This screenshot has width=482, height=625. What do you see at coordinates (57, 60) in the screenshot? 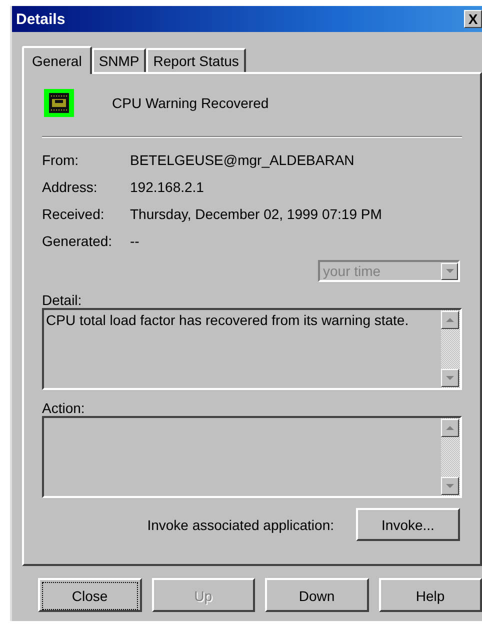
I see `tab: General` at bounding box center [57, 60].